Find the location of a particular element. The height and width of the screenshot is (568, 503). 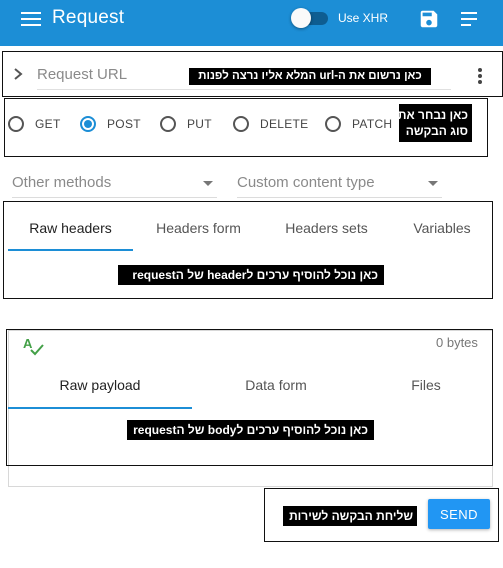

method-label: DELETE is located at coordinates (284, 124).